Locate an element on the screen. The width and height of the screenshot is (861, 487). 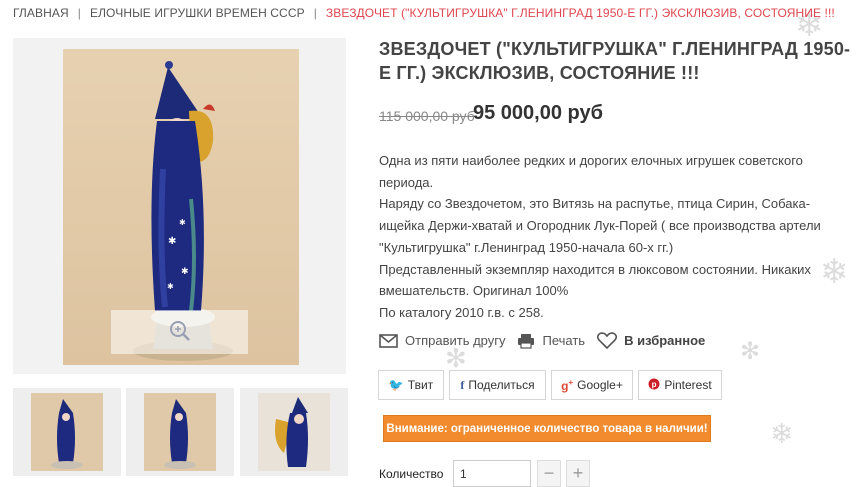
google-plus-share-label: Google+ is located at coordinates (600, 385).